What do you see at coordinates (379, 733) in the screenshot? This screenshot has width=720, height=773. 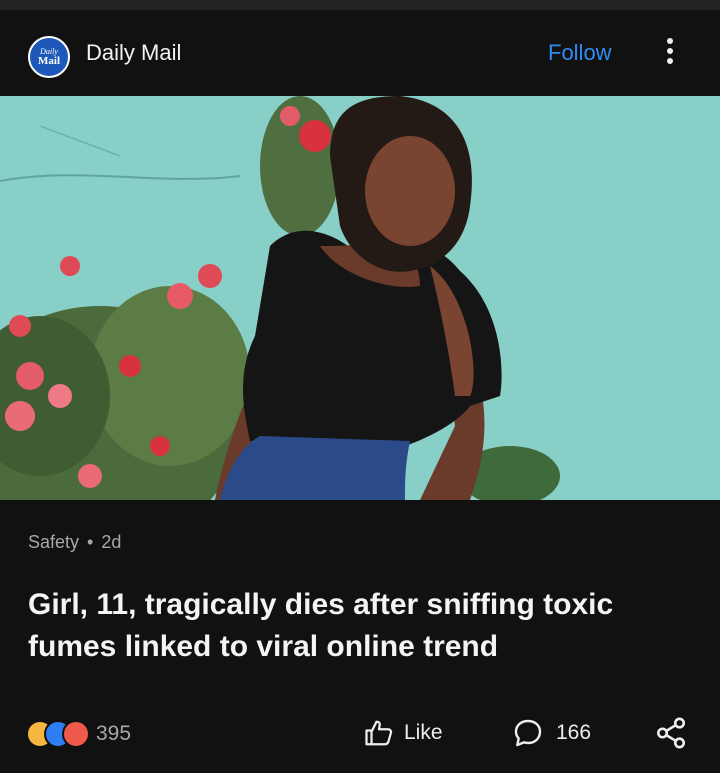 I see `thumbs-up-icon` at bounding box center [379, 733].